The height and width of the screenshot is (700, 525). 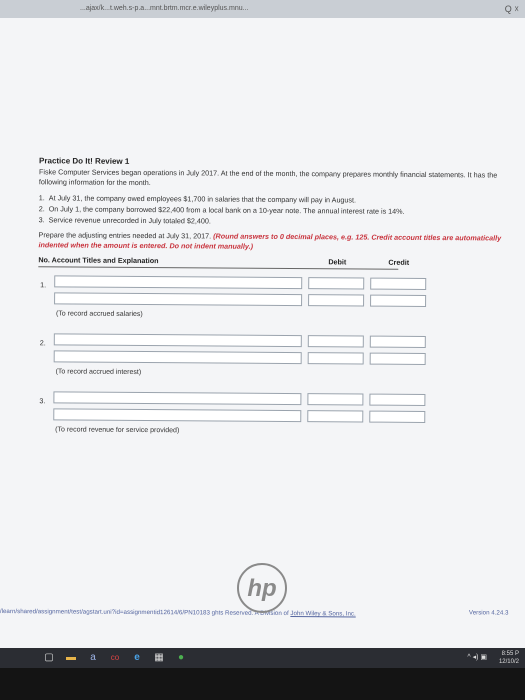 I want to click on item-number: 3., so click(x=41, y=220).